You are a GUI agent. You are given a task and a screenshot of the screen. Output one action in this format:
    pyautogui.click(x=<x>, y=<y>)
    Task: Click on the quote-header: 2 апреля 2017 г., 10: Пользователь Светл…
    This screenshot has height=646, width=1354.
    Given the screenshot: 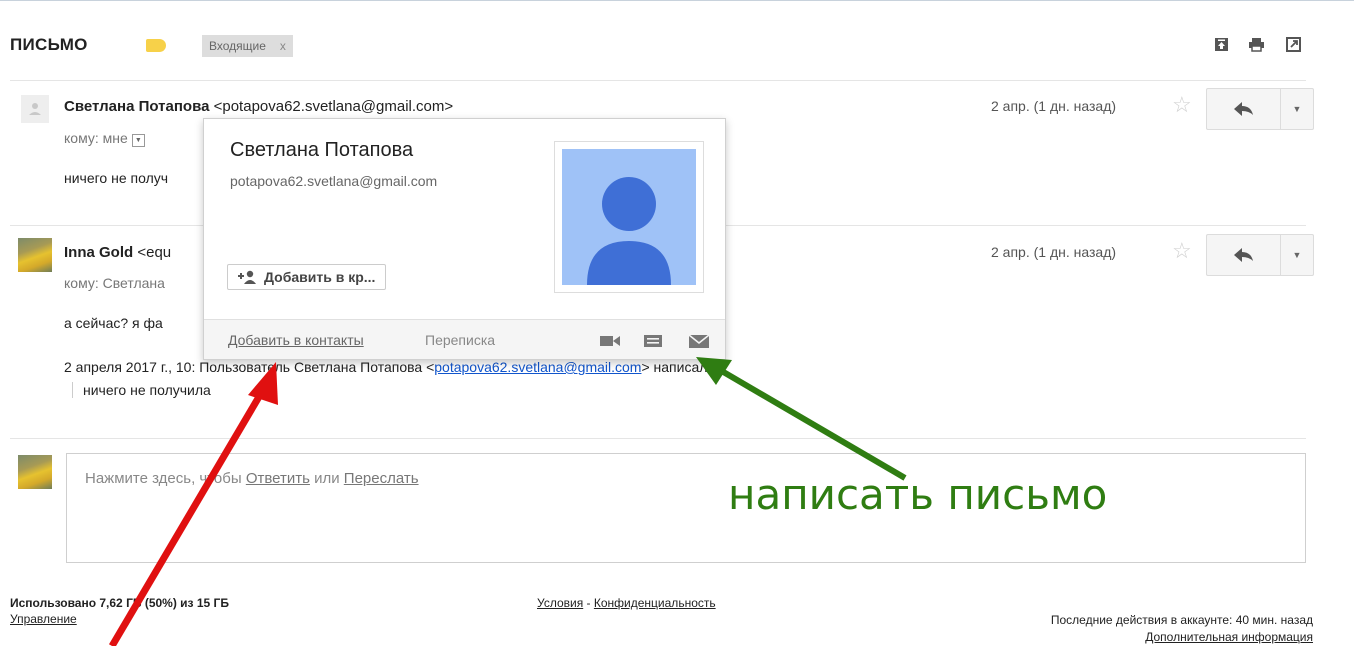 What is the action you would take?
    pyautogui.click(x=387, y=367)
    